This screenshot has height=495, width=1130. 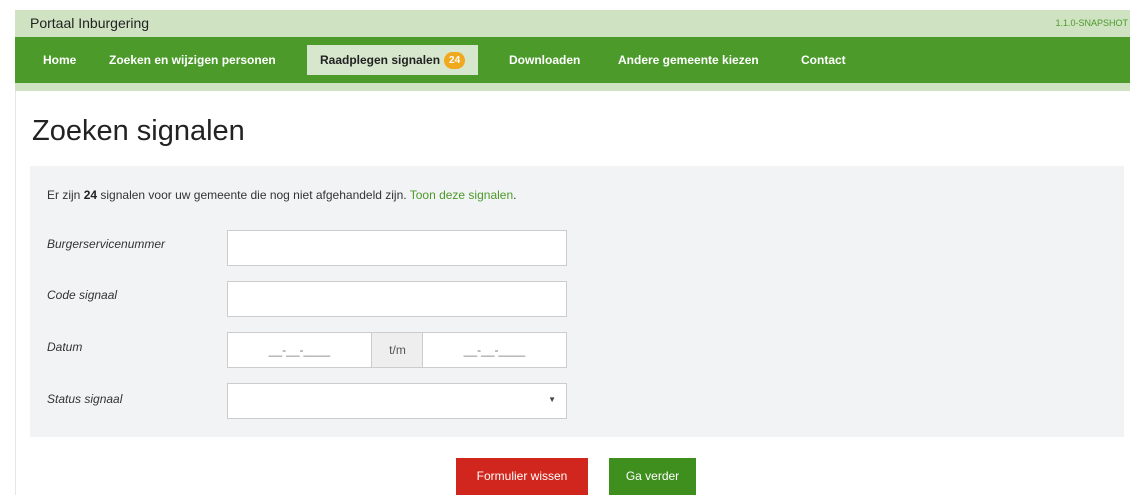 I want to click on info-end: ., so click(x=515, y=195).